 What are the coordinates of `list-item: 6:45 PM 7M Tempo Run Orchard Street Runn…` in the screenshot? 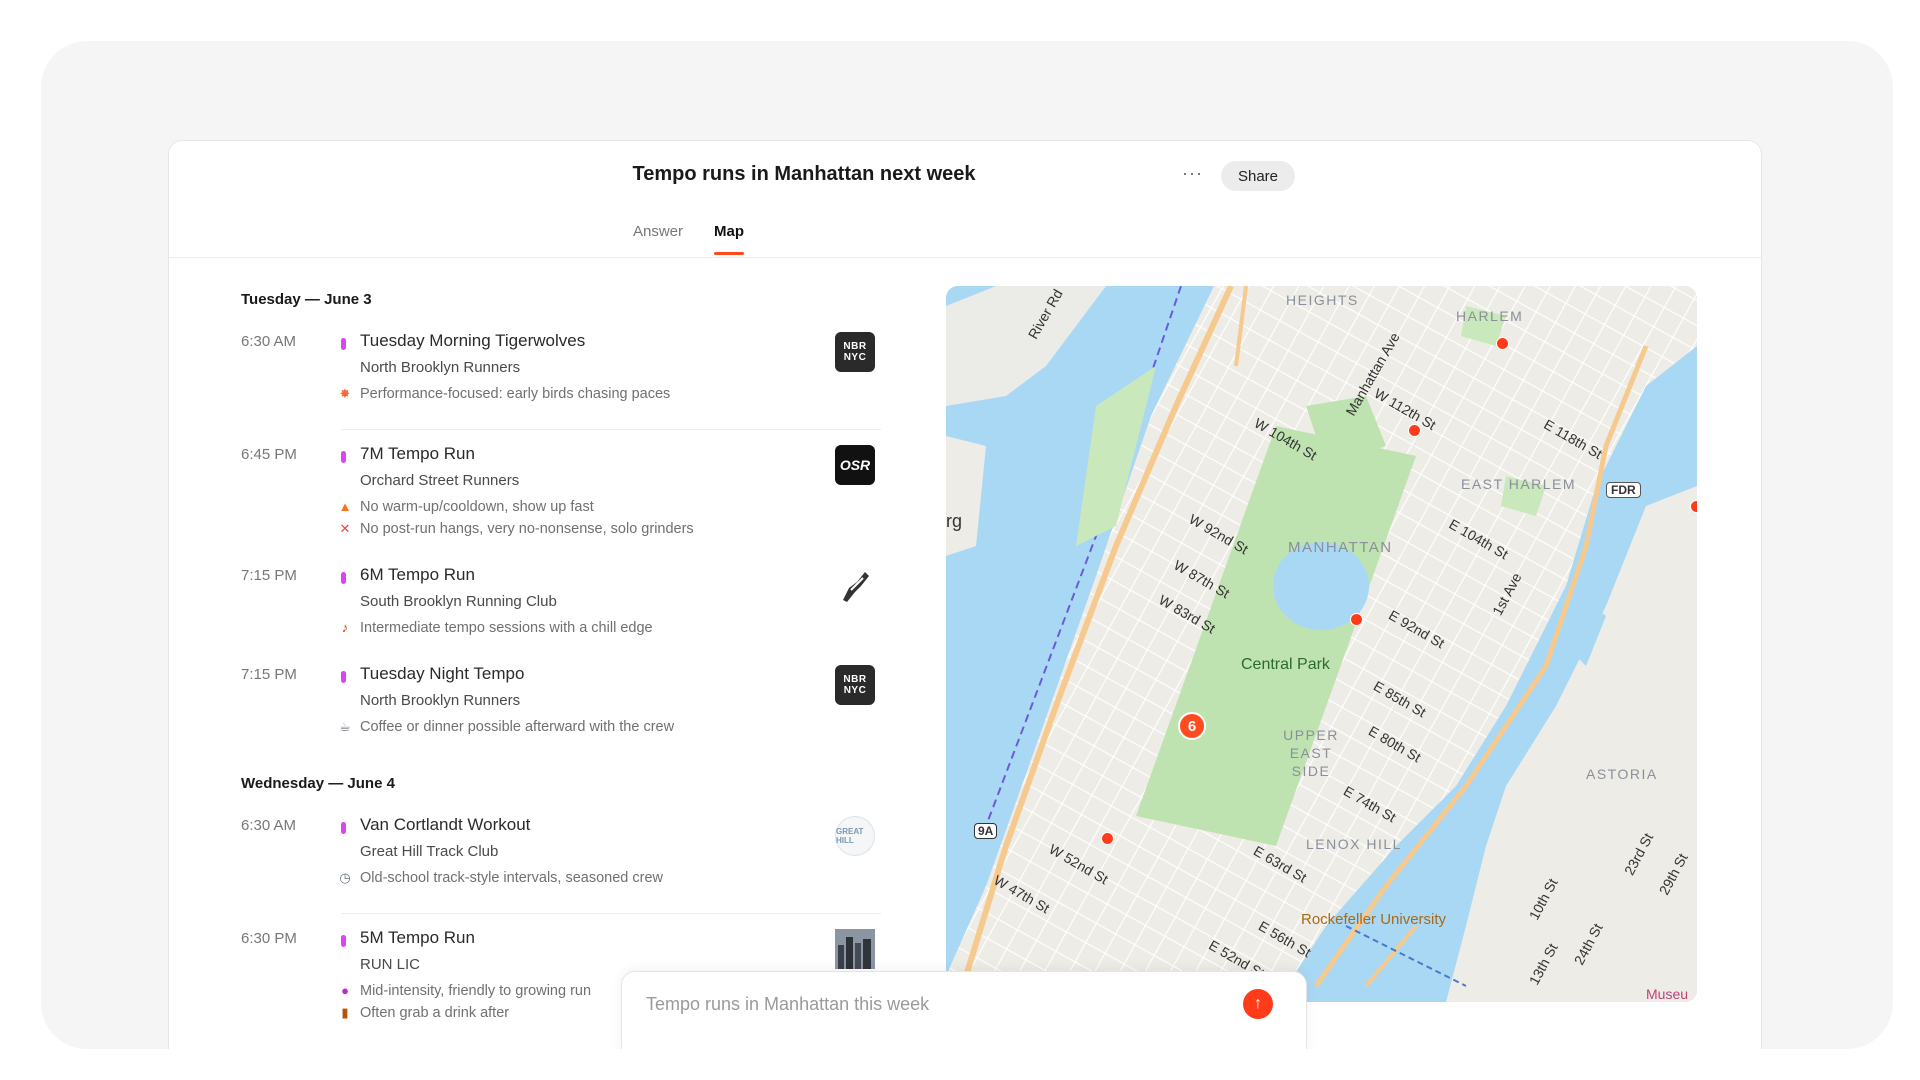 It's located at (561, 497).